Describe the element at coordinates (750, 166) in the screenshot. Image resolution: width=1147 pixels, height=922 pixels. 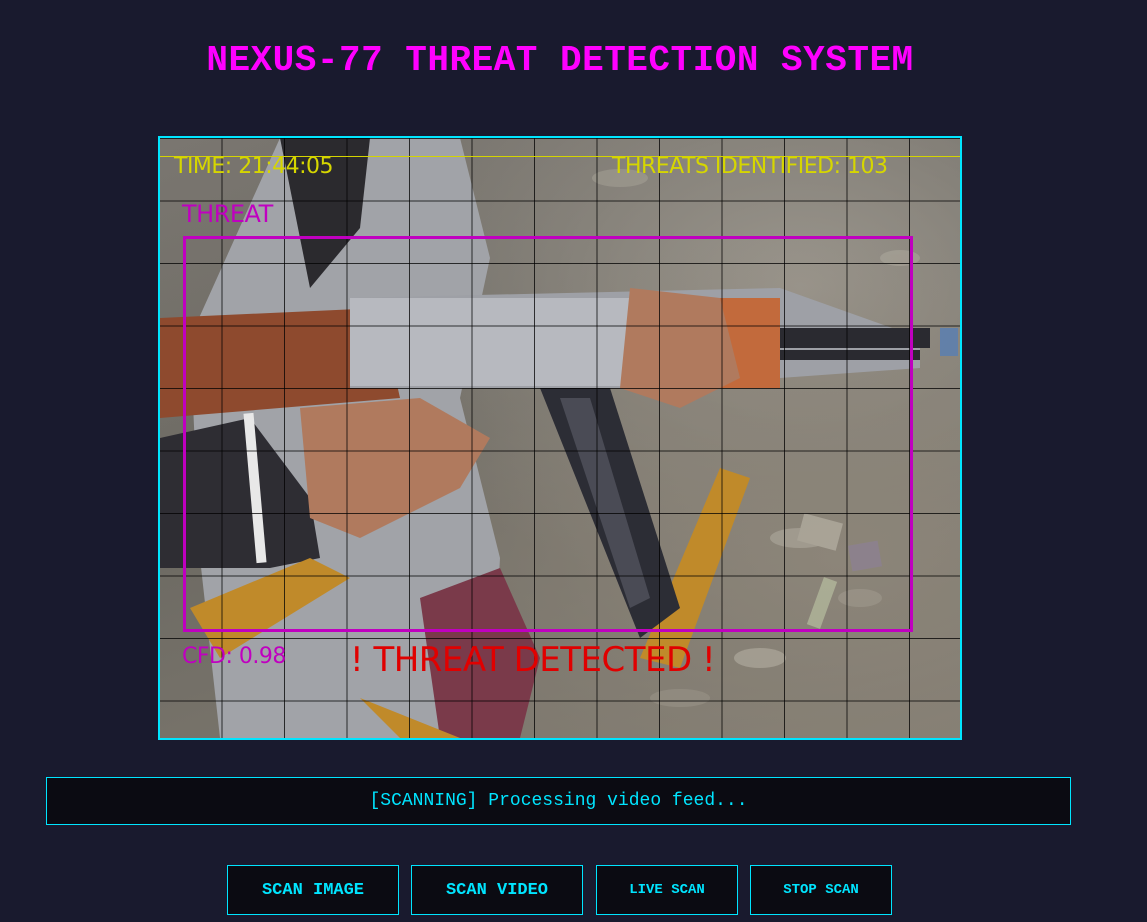
I see `hud-threat-count: THREATS IDENTIFIED: 103` at that location.